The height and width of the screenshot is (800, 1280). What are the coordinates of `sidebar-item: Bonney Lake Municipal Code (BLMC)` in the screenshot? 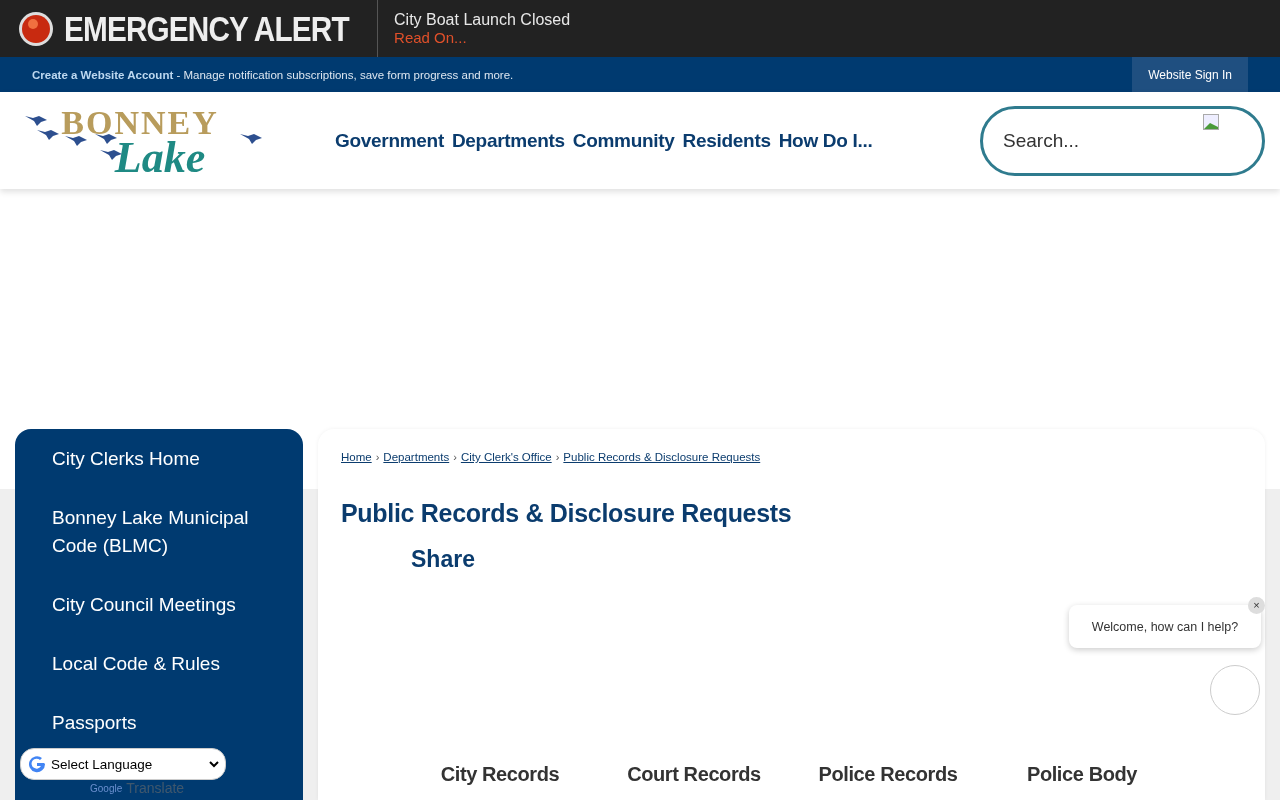 It's located at (154, 532).